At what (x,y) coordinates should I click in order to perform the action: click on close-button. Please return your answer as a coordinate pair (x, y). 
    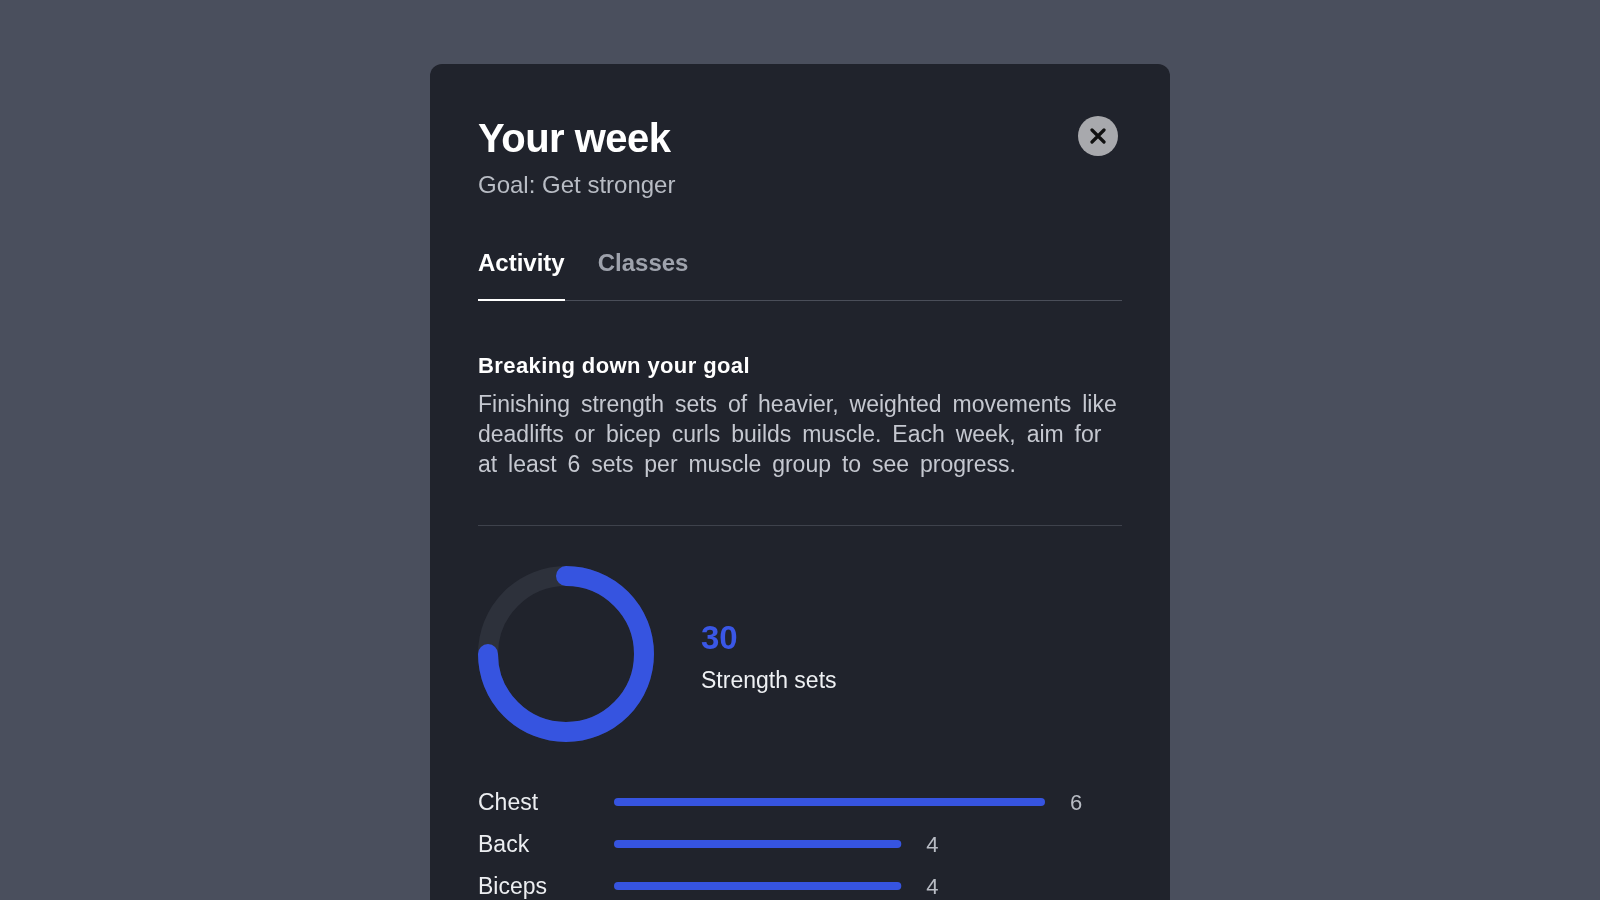
    Looking at the image, I should click on (1098, 136).